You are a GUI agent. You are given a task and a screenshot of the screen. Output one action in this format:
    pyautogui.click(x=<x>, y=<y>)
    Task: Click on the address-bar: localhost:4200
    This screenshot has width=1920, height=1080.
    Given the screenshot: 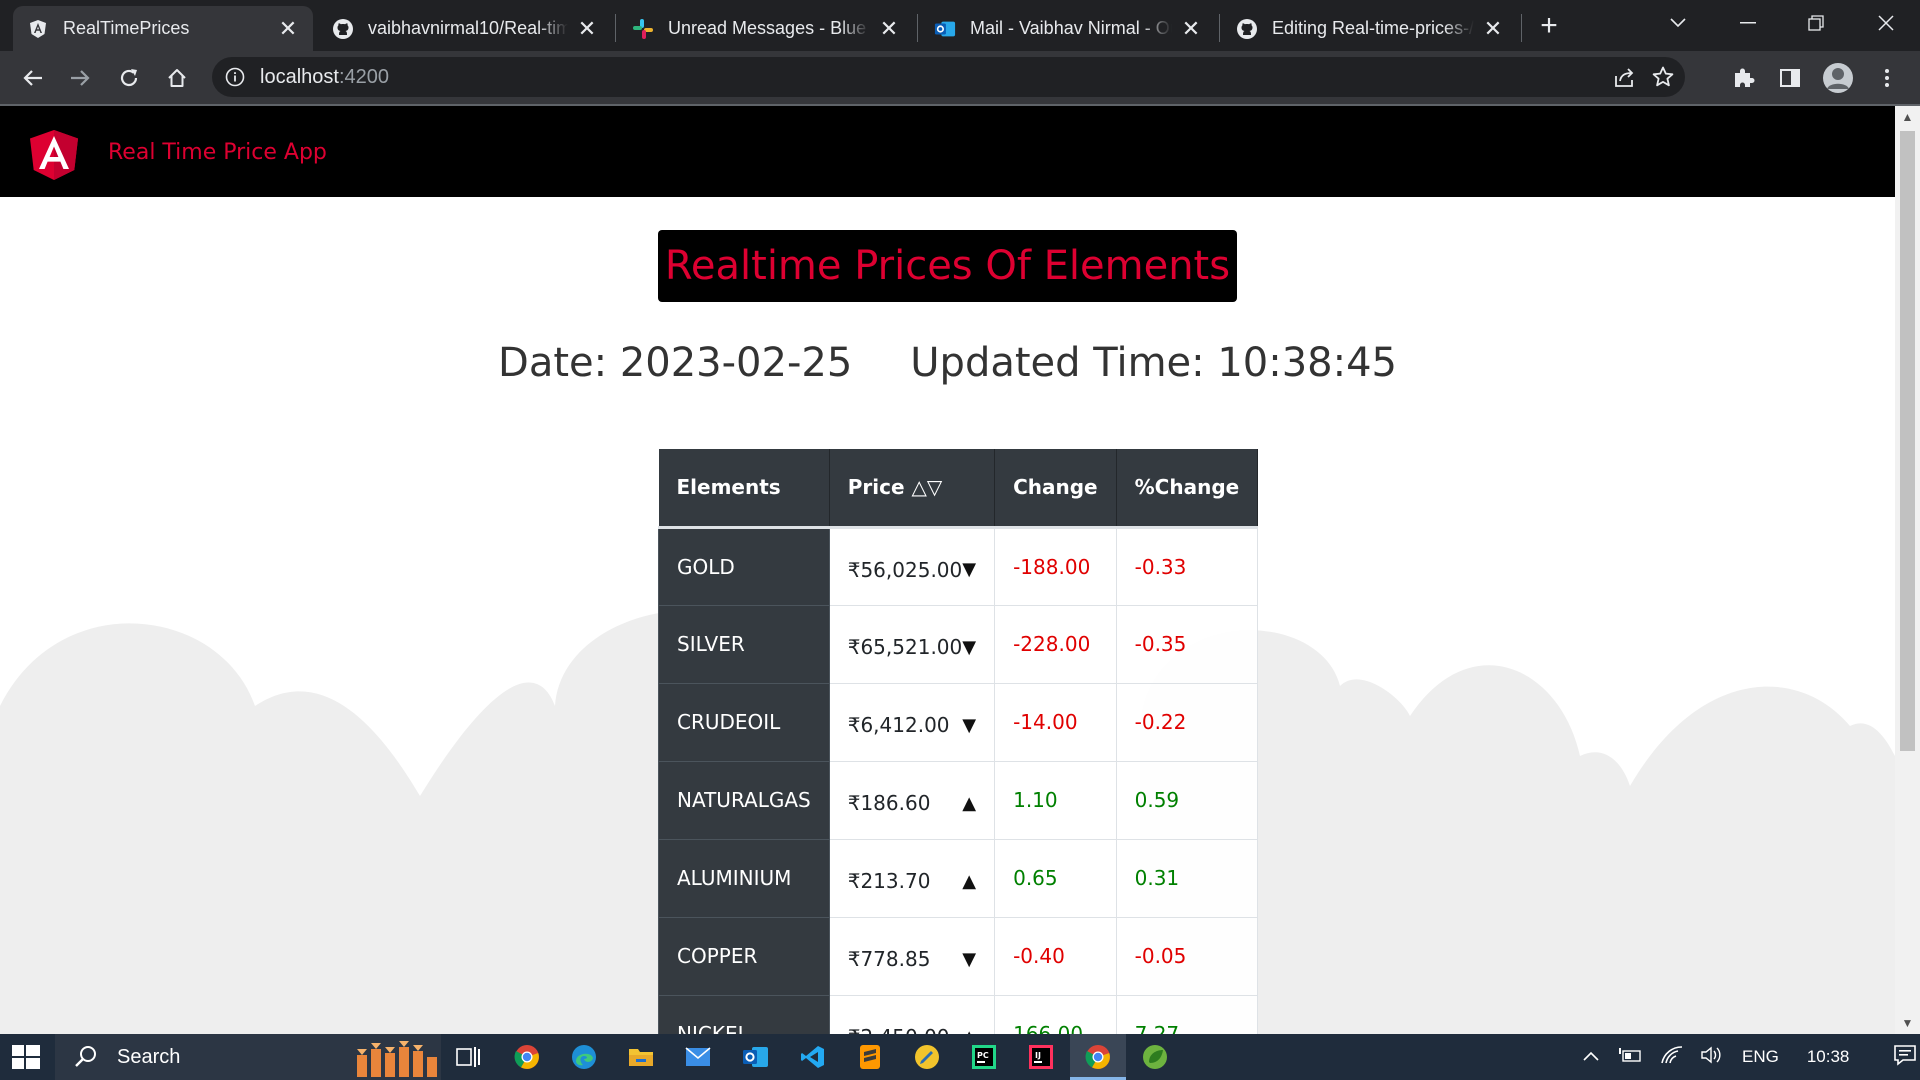 What is the action you would take?
    pyautogui.click(x=948, y=77)
    